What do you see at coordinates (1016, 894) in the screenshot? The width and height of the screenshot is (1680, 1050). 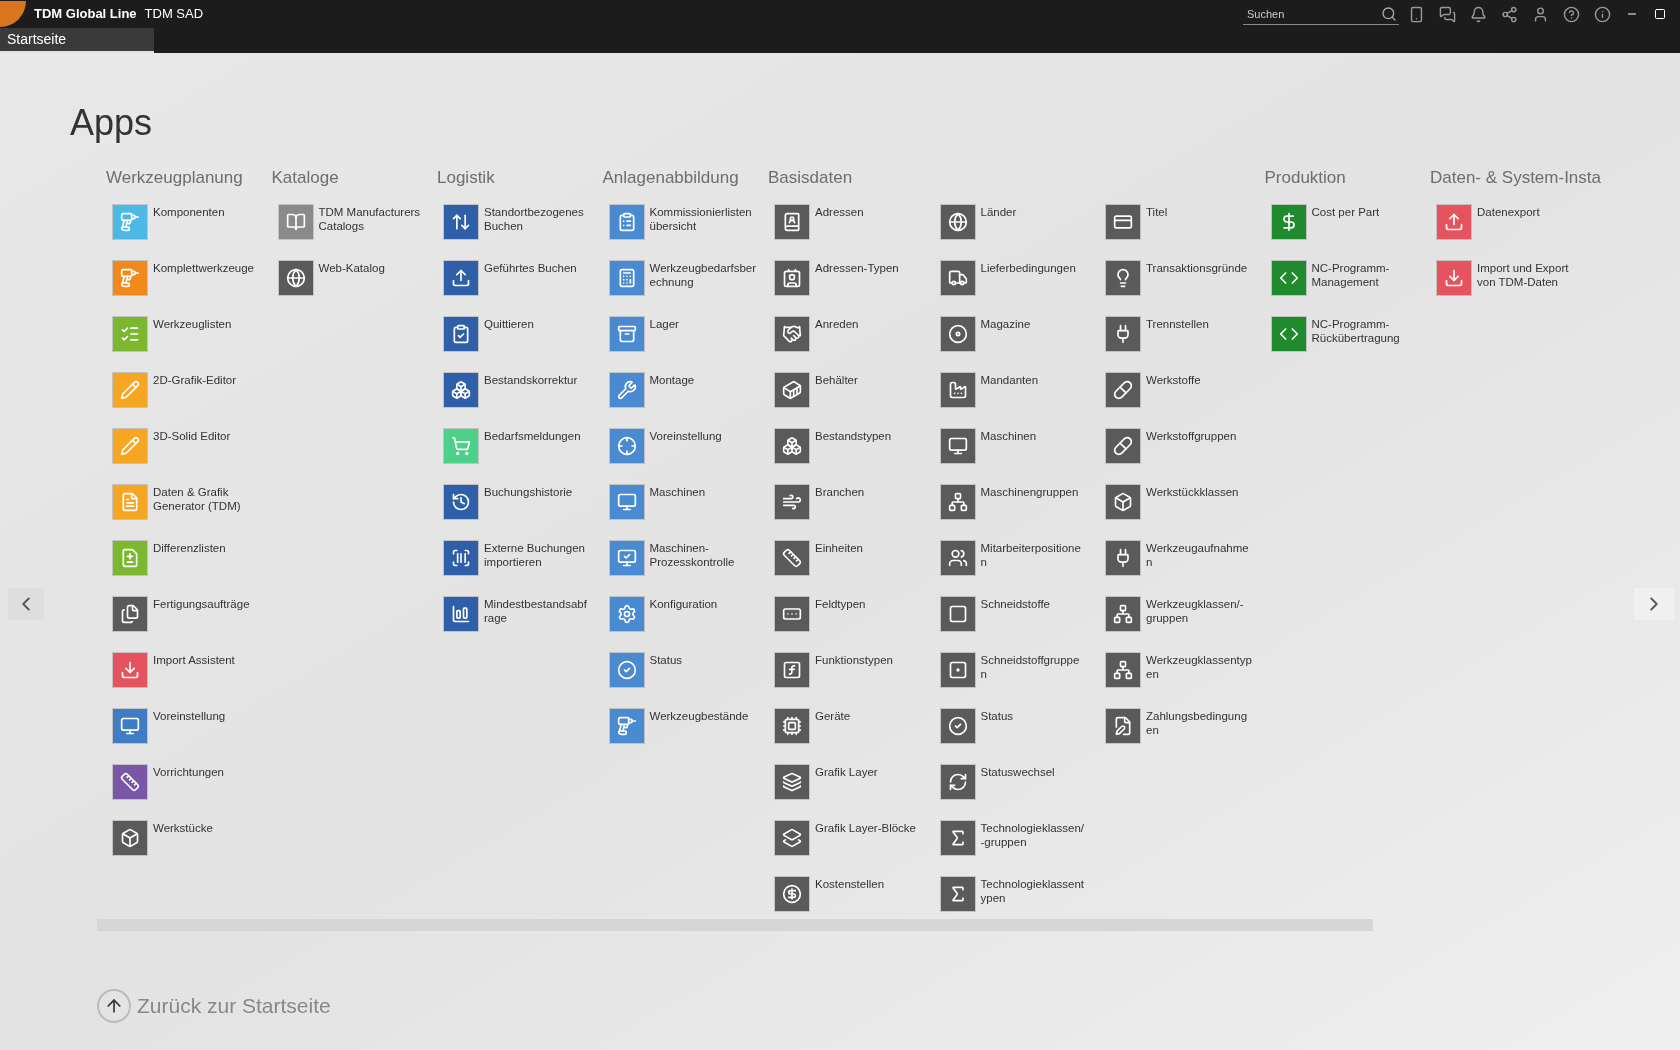 I see `app-tile: Technologieklassent ypen` at bounding box center [1016, 894].